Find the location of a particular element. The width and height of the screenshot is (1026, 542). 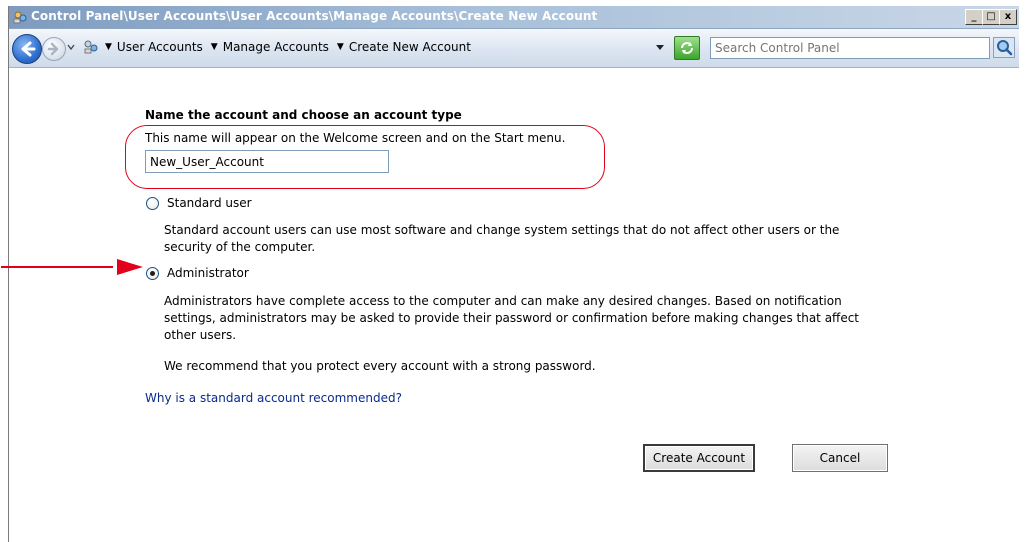

standard-user-radio is located at coordinates (152, 203).